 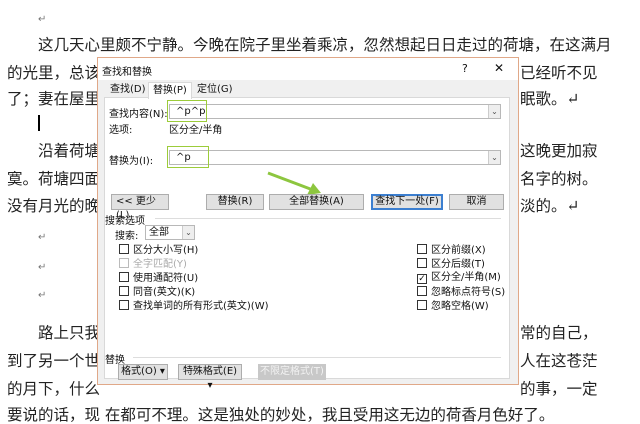 What do you see at coordinates (422, 279) in the screenshot?
I see `checkbox-box: ✓` at bounding box center [422, 279].